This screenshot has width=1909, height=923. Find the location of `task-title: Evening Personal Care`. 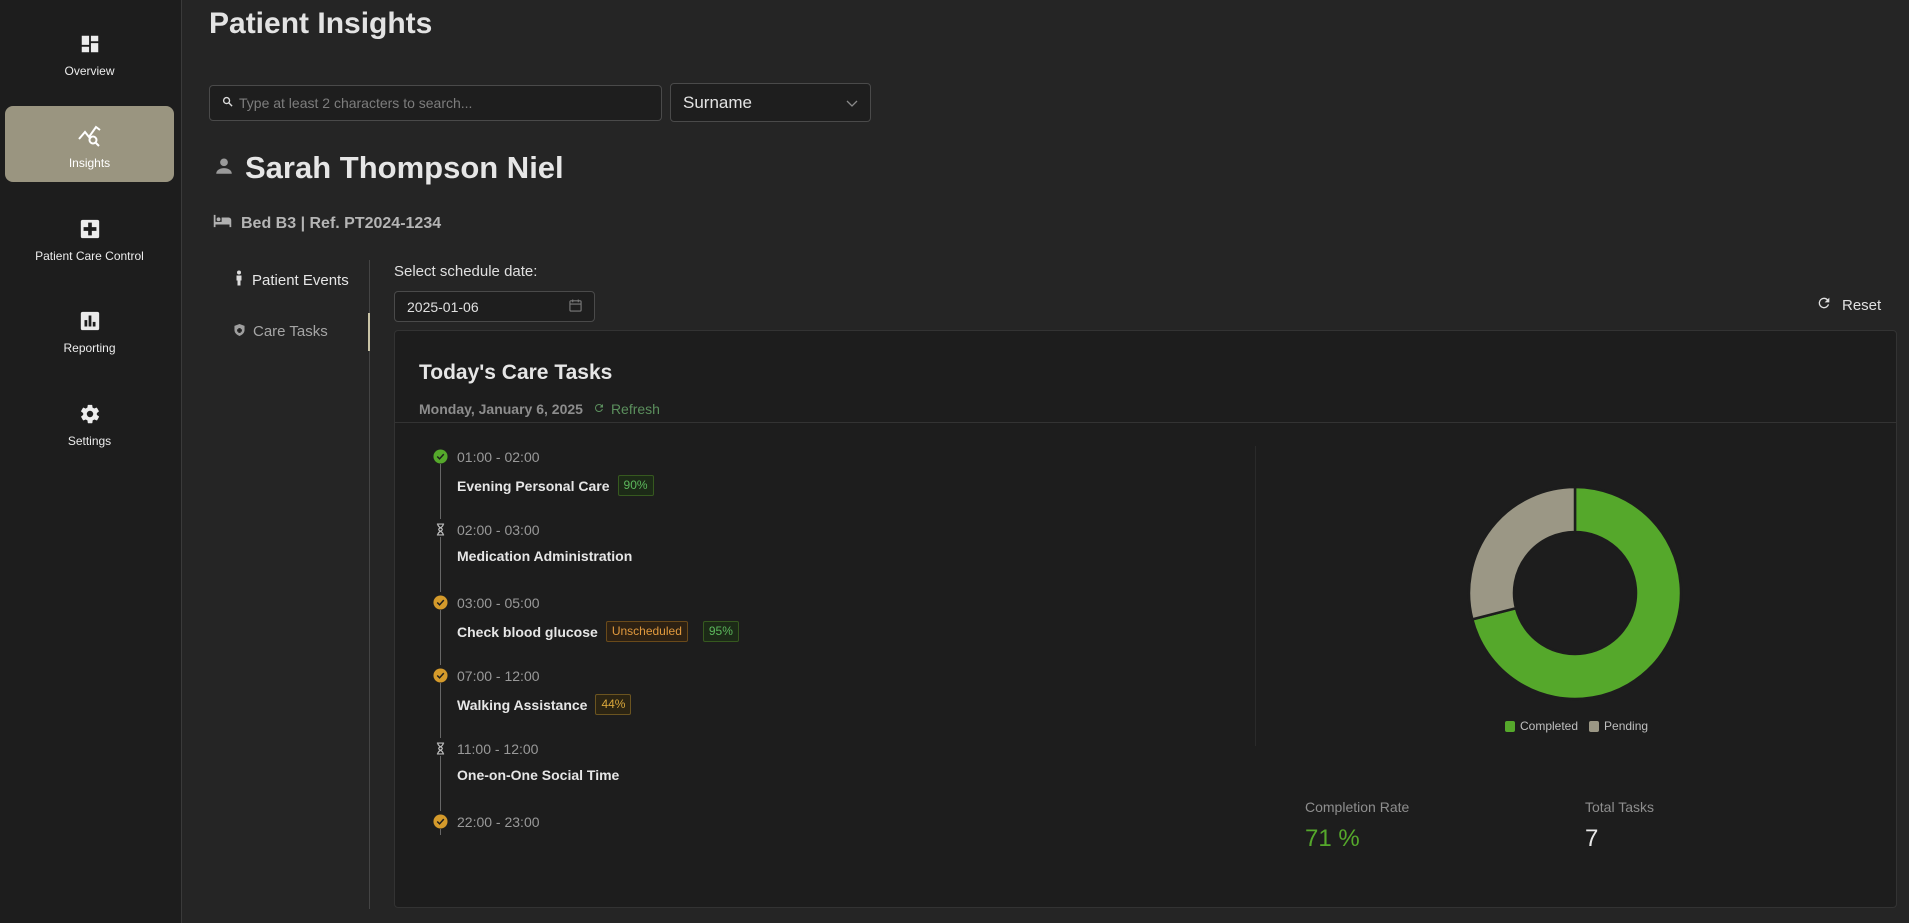

task-title: Evening Personal Care is located at coordinates (533, 485).